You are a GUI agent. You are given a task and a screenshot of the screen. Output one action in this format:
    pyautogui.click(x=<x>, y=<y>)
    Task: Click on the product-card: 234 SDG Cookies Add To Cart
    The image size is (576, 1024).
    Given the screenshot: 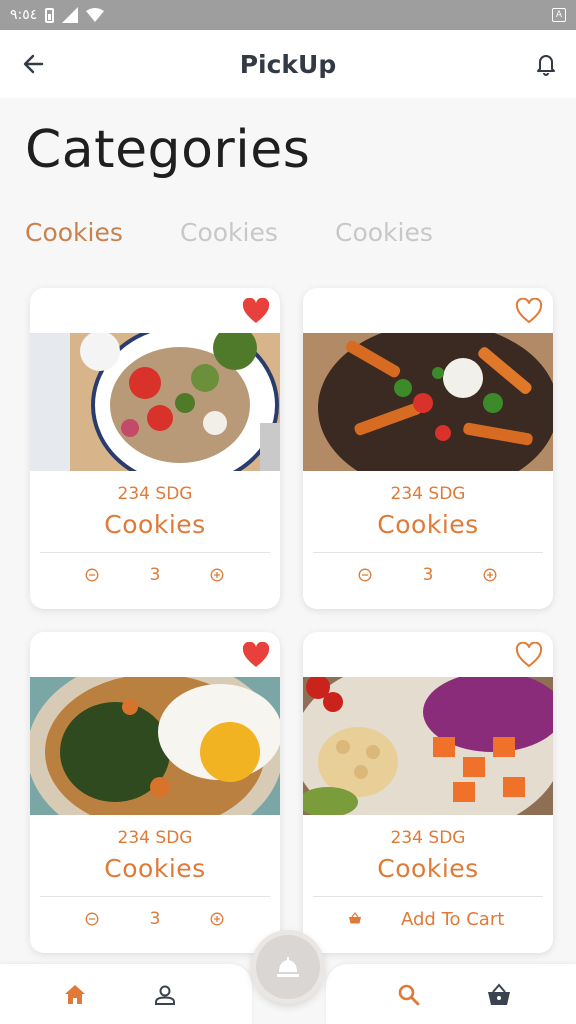 What is the action you would take?
    pyautogui.click(x=428, y=792)
    